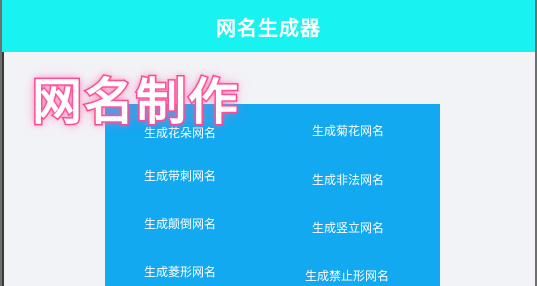  I want to click on generate-chrysanthemum-name-button: 生成菊花网名, so click(348, 130).